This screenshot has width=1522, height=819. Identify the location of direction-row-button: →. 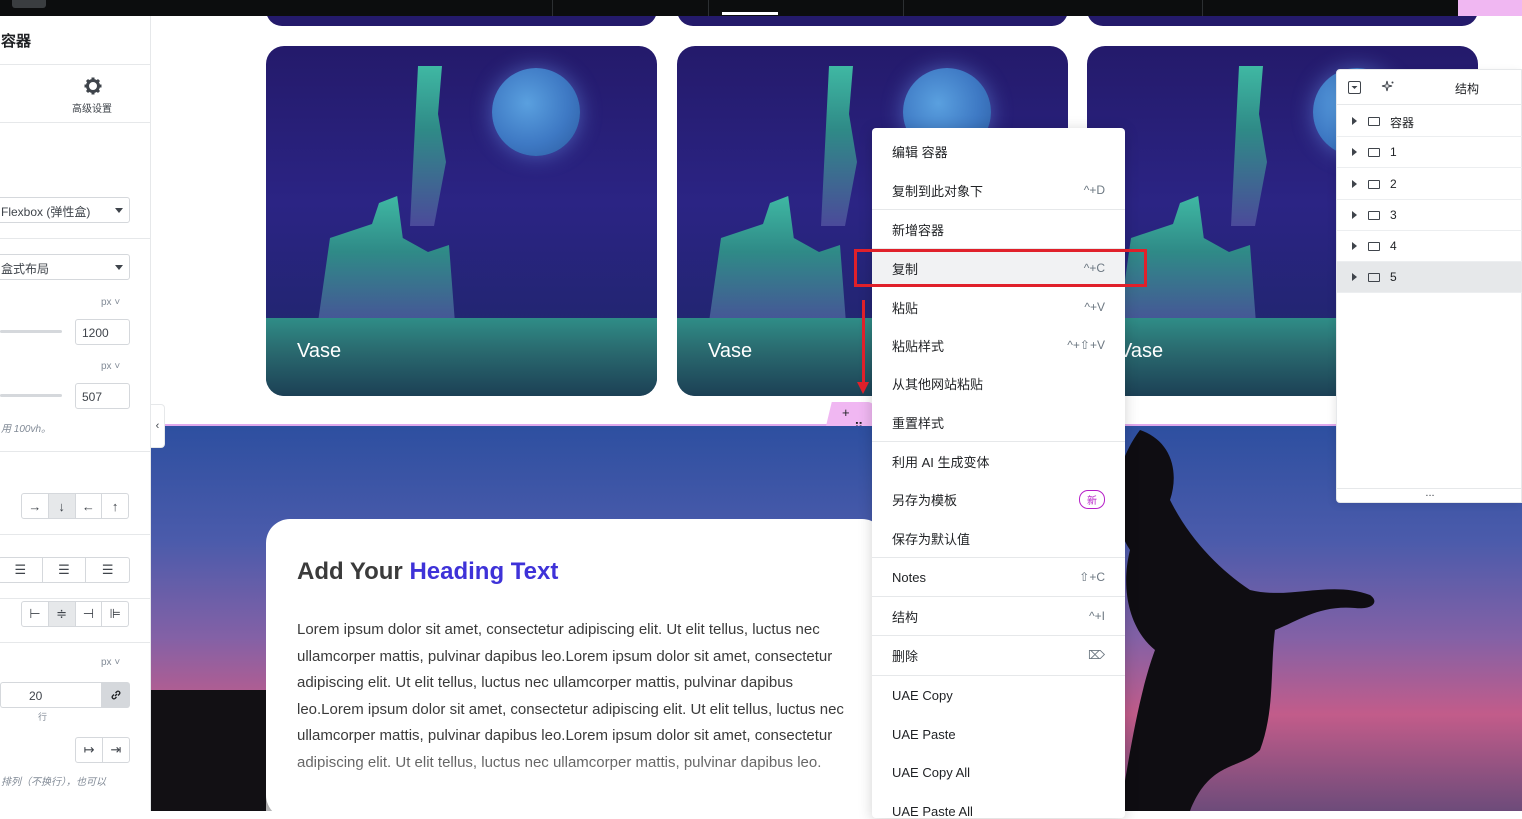
(35, 506).